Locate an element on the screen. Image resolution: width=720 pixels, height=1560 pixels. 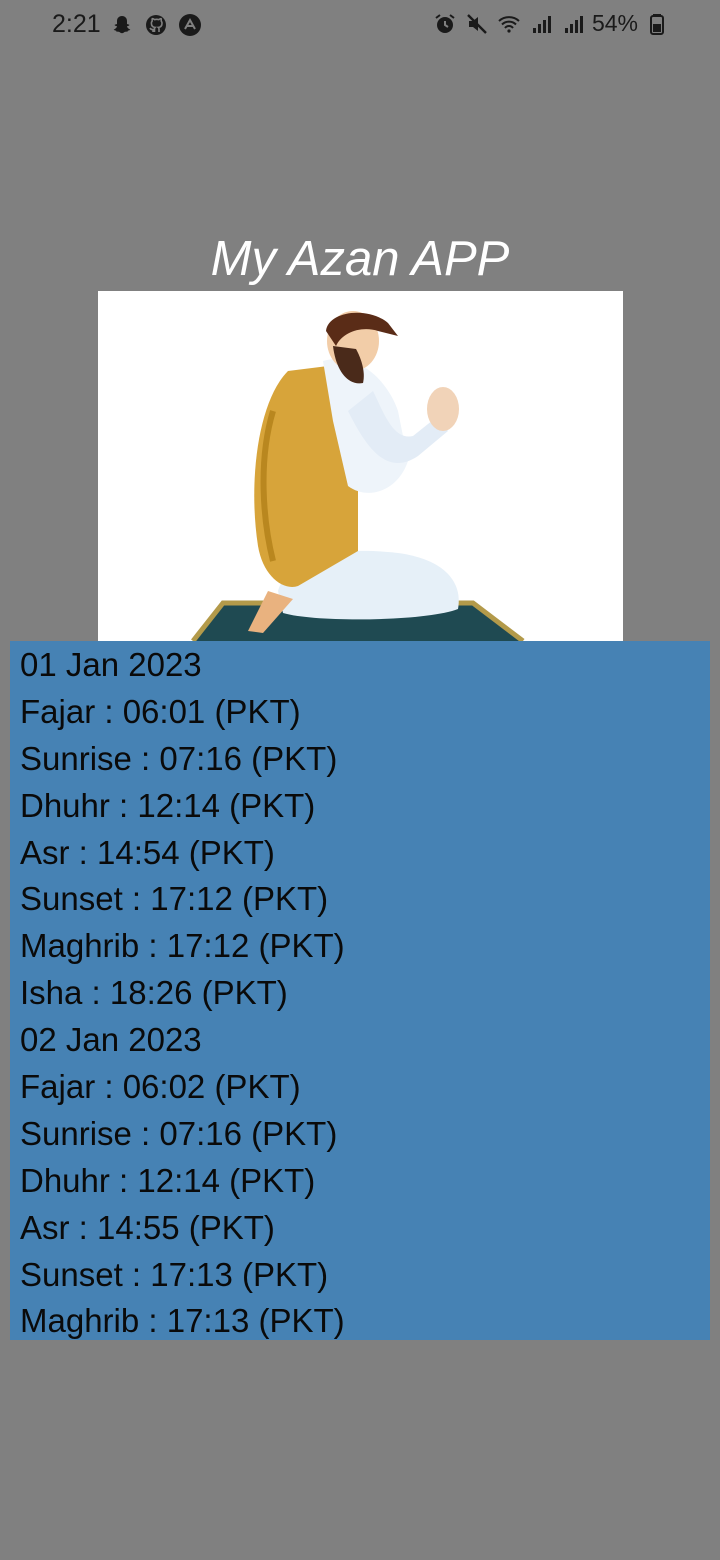
alarm-icon is located at coordinates (445, 24).